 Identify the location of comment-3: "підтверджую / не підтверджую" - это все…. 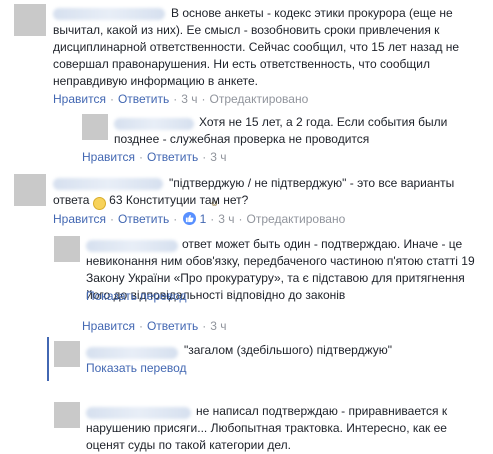
(246, 200).